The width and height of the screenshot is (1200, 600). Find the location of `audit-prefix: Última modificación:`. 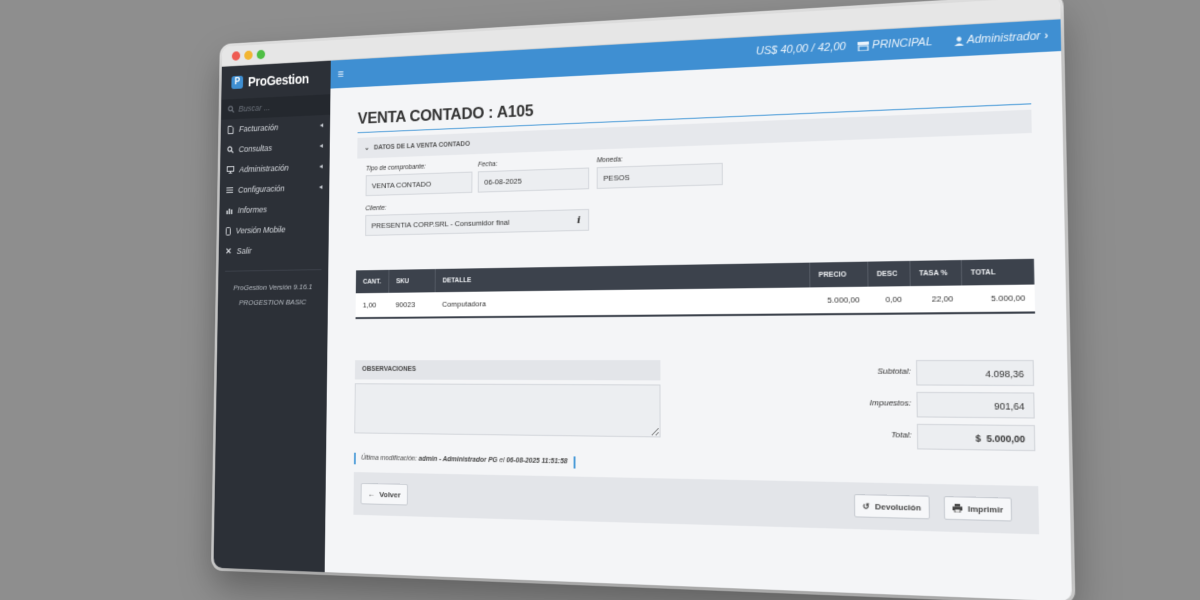

audit-prefix: Última modificación: is located at coordinates (389, 458).